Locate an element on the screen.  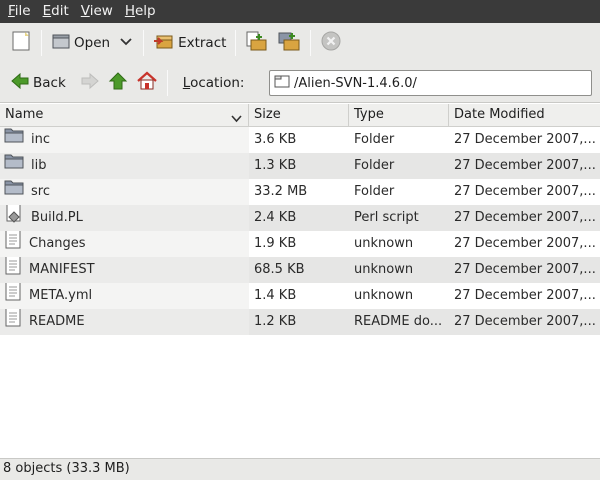
stop-icon is located at coordinates (331, 43).